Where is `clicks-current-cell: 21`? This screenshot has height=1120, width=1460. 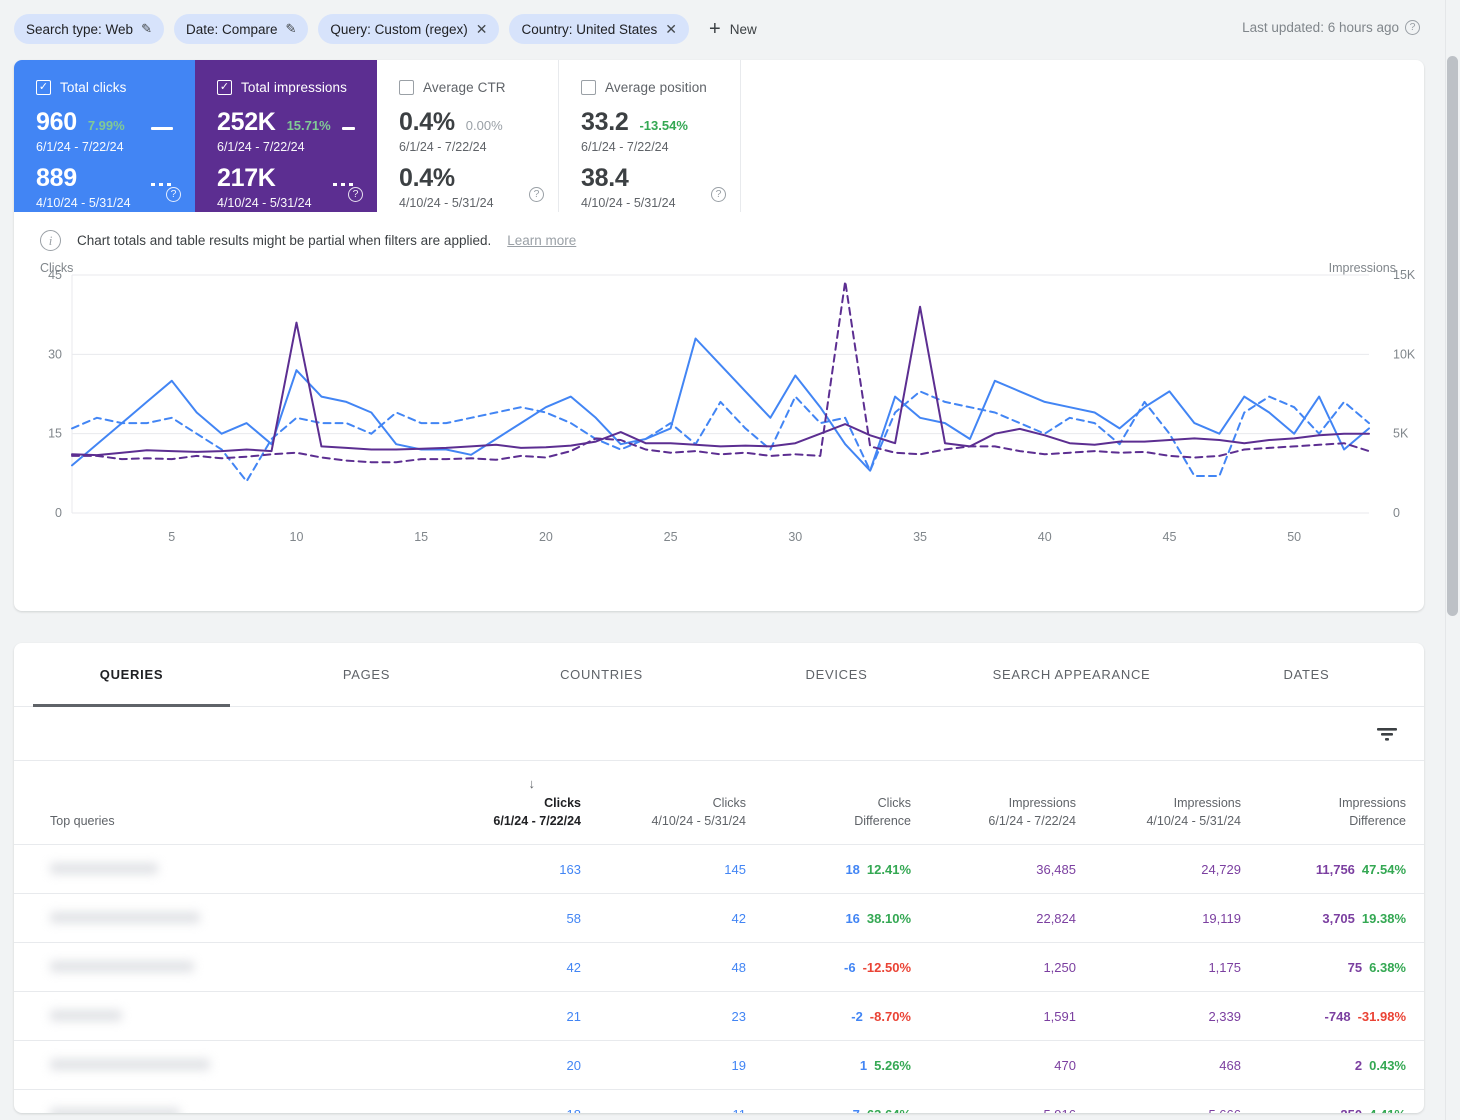
clicks-current-cell: 21 is located at coordinates (516, 1016).